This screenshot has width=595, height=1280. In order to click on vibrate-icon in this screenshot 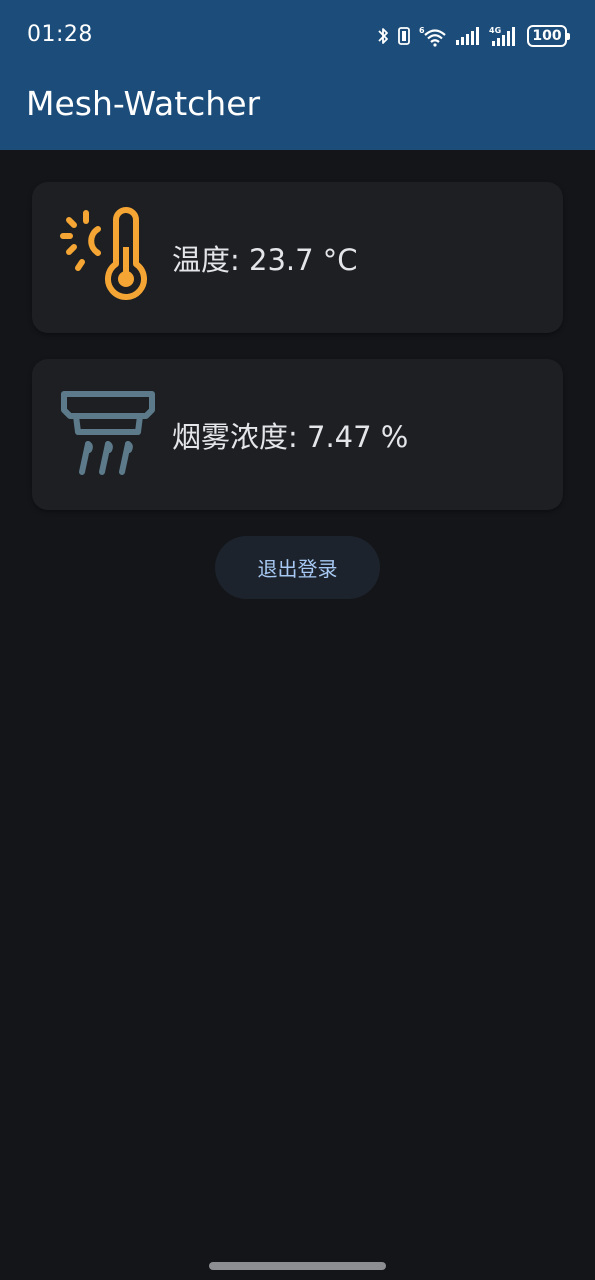, I will do `click(404, 36)`.